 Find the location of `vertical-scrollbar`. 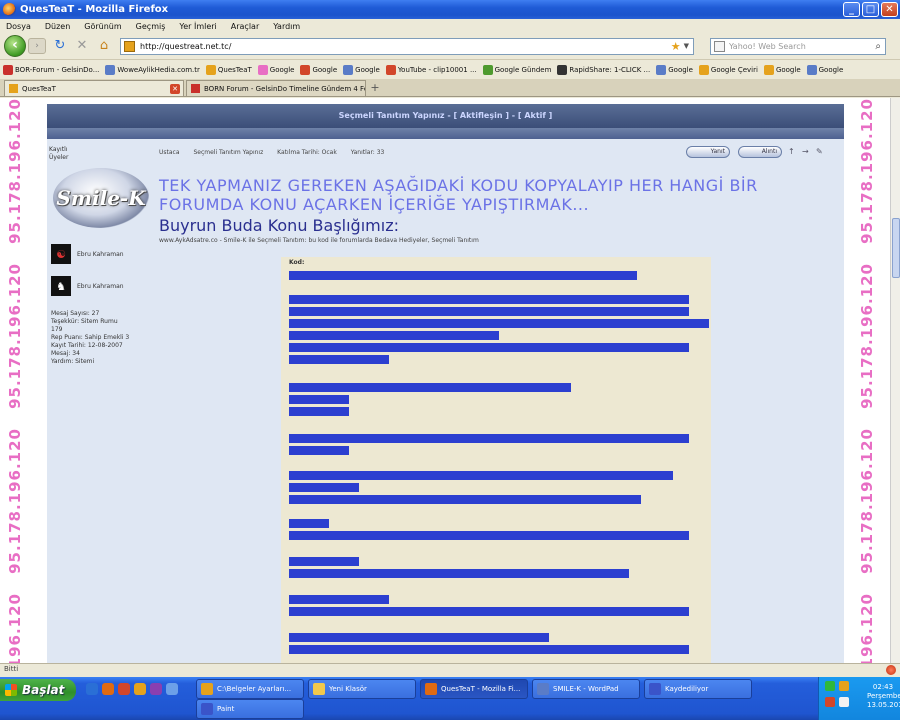

vertical-scrollbar is located at coordinates (895, 380).